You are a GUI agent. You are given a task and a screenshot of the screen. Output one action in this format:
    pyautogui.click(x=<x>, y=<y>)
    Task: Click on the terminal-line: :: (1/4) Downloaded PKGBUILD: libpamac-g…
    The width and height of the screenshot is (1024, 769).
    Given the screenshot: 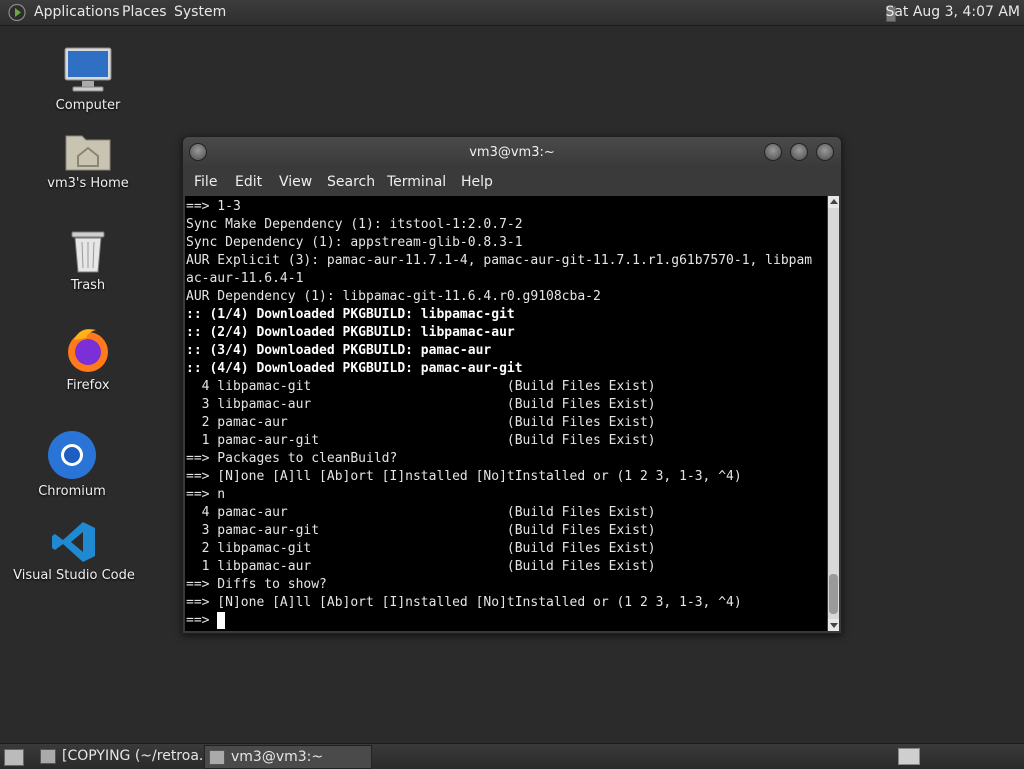 What is the action you would take?
    pyautogui.click(x=350, y=314)
    